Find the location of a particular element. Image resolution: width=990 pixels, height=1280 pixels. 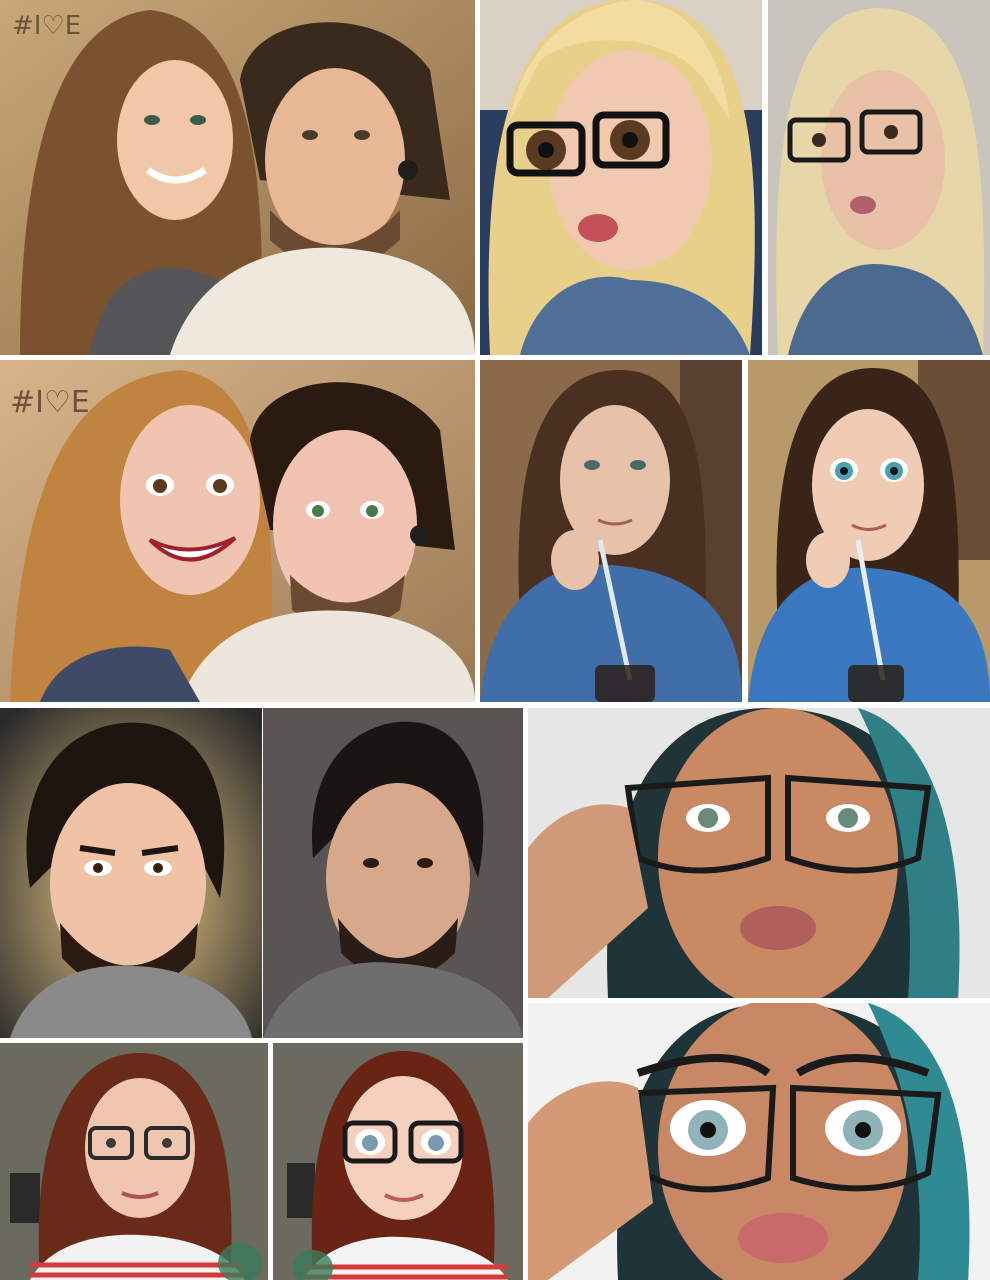

bearded-man-photo is located at coordinates (393, 873).